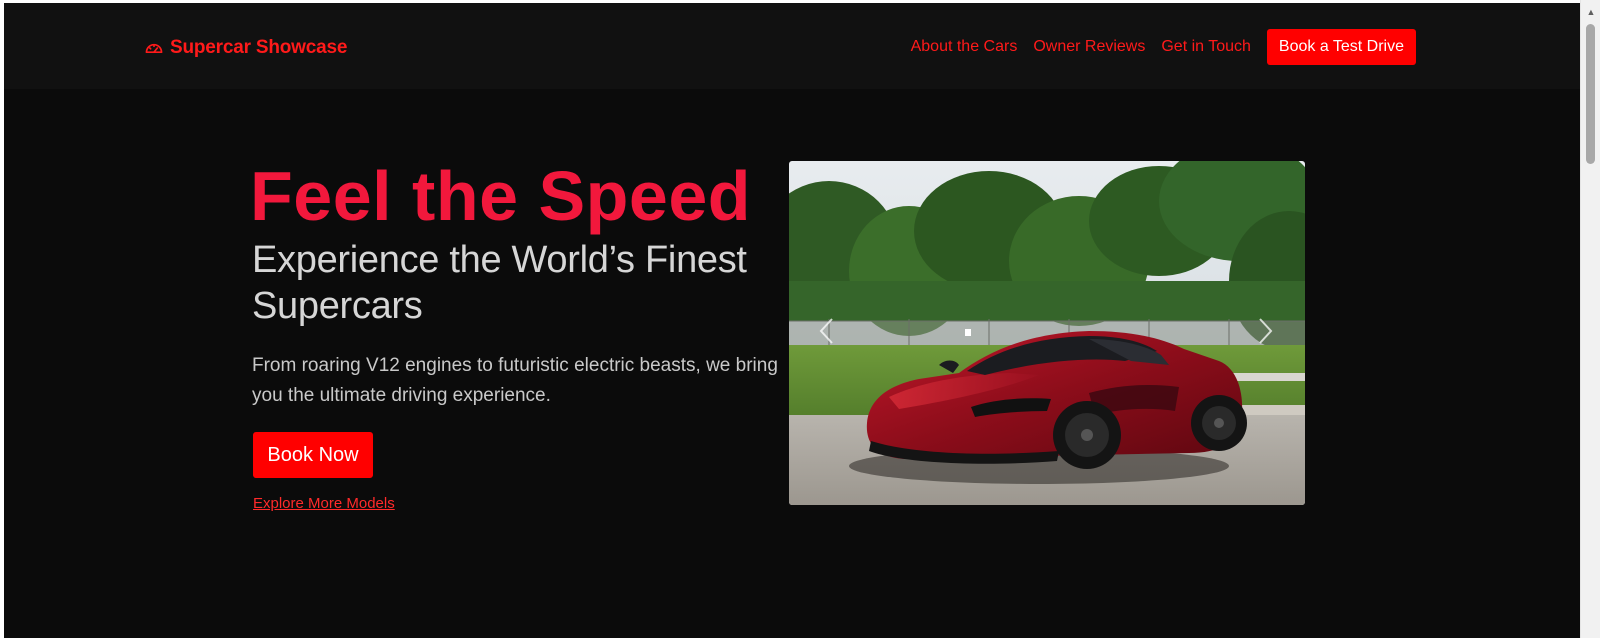 The height and width of the screenshot is (638, 1600). I want to click on scrollbar-thumb, so click(1590, 94).